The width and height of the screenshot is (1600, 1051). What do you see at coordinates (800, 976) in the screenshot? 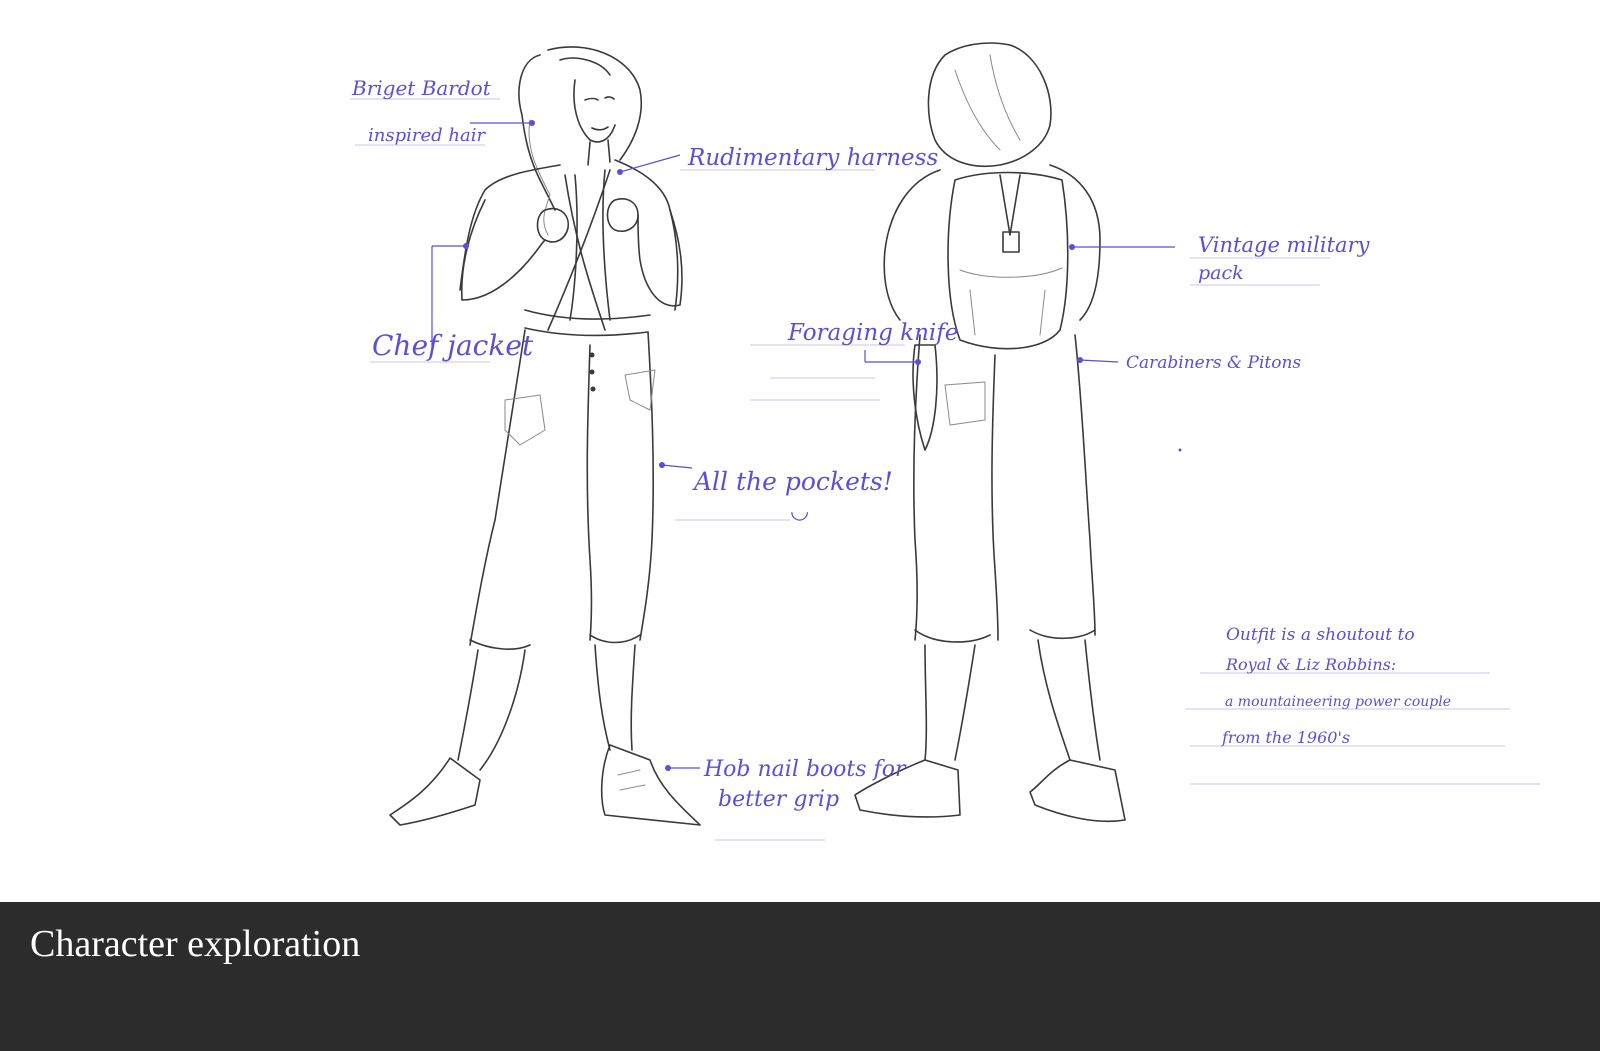
I see `caption-bar: Character exploration` at bounding box center [800, 976].